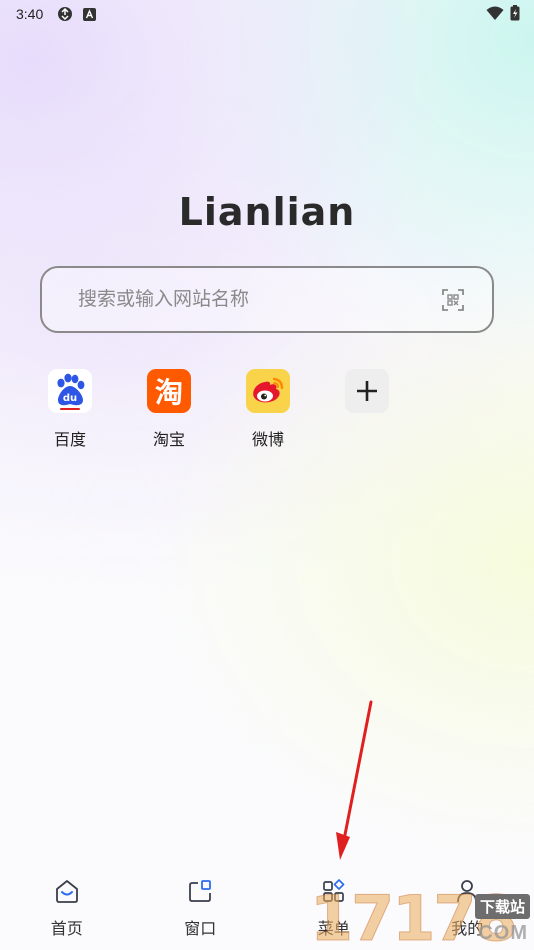 The image size is (534, 950). What do you see at coordinates (168, 440) in the screenshot?
I see `shortcut-label: 淘宝` at bounding box center [168, 440].